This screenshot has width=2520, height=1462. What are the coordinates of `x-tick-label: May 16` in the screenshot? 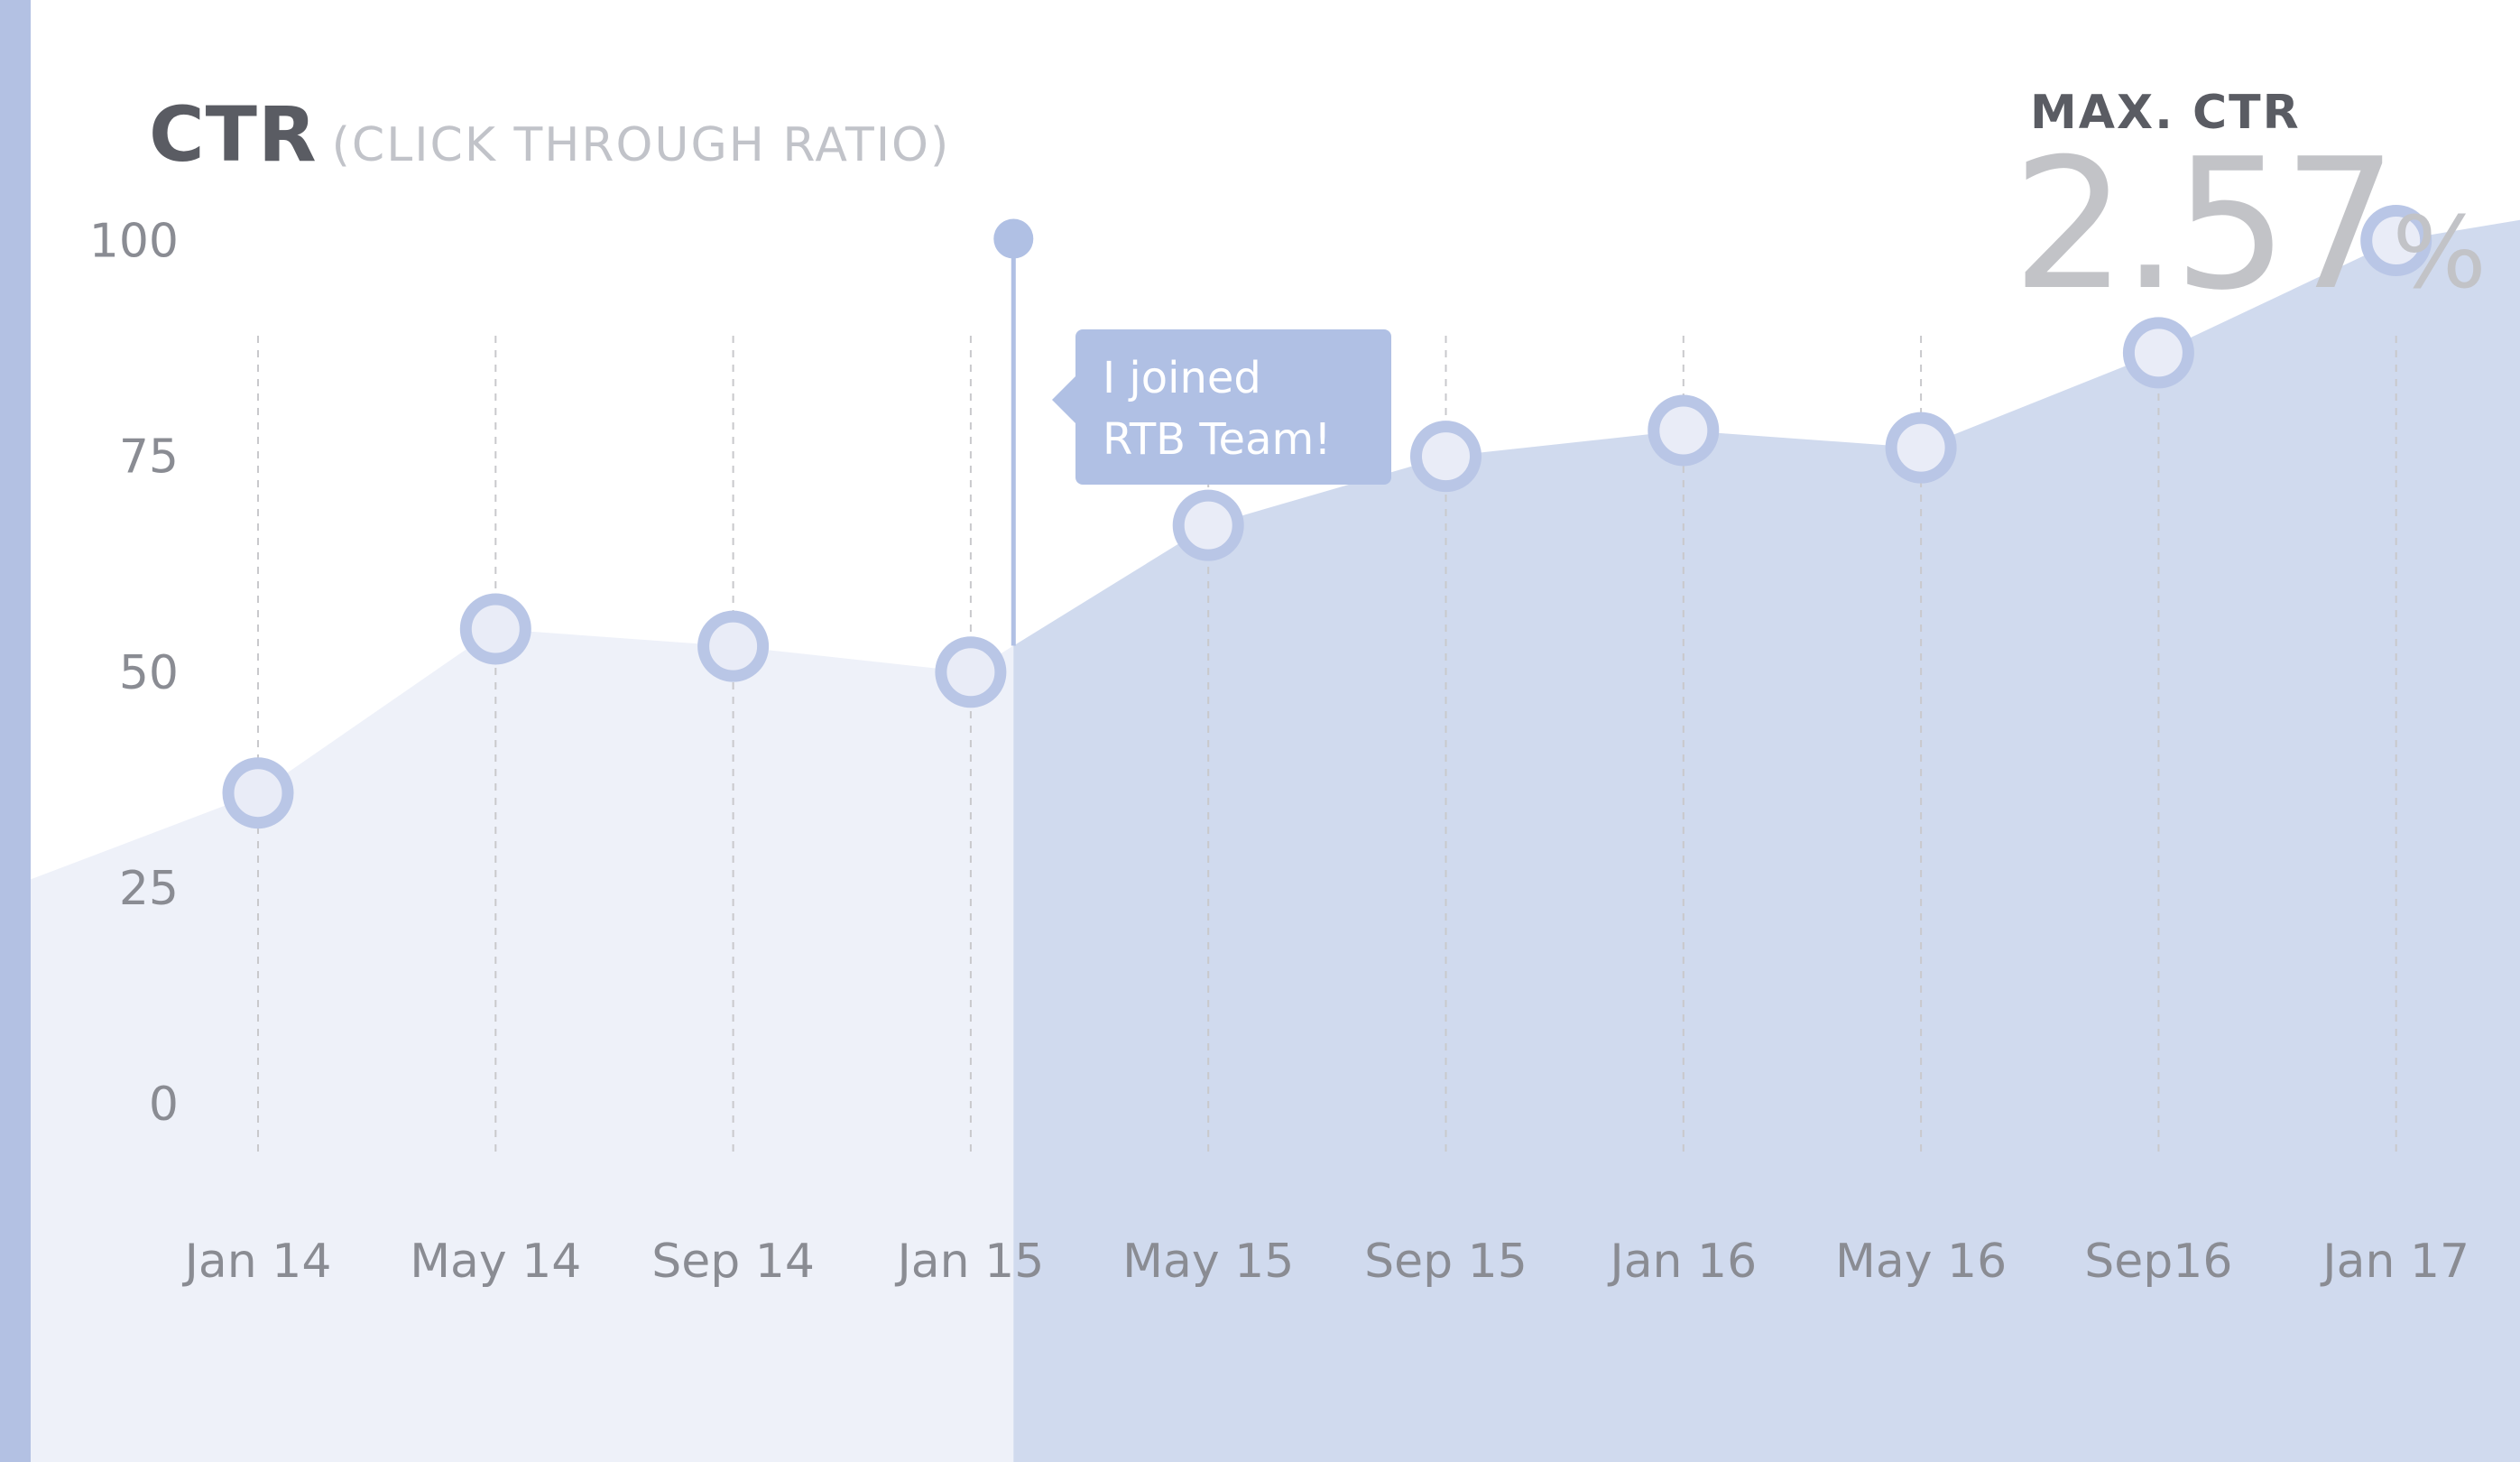 It's located at (1921, 1262).